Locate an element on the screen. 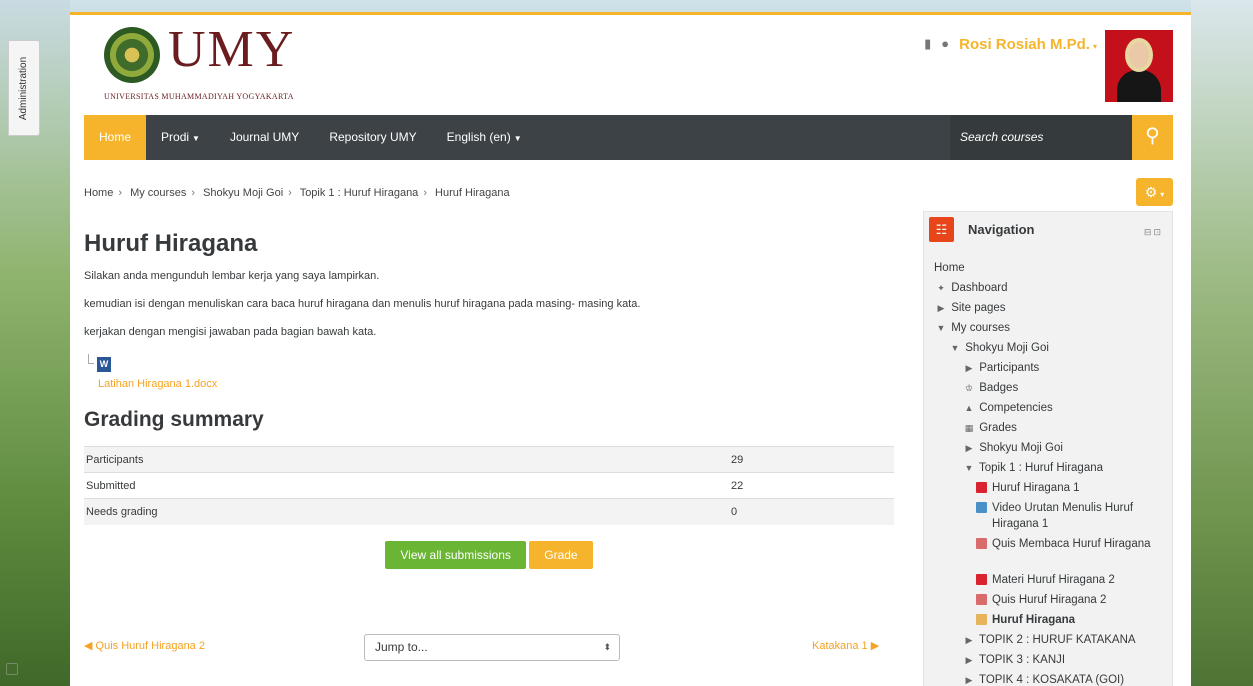 This screenshot has height=686, width=1253. chevron-left-icon: ◀ is located at coordinates (88, 646).